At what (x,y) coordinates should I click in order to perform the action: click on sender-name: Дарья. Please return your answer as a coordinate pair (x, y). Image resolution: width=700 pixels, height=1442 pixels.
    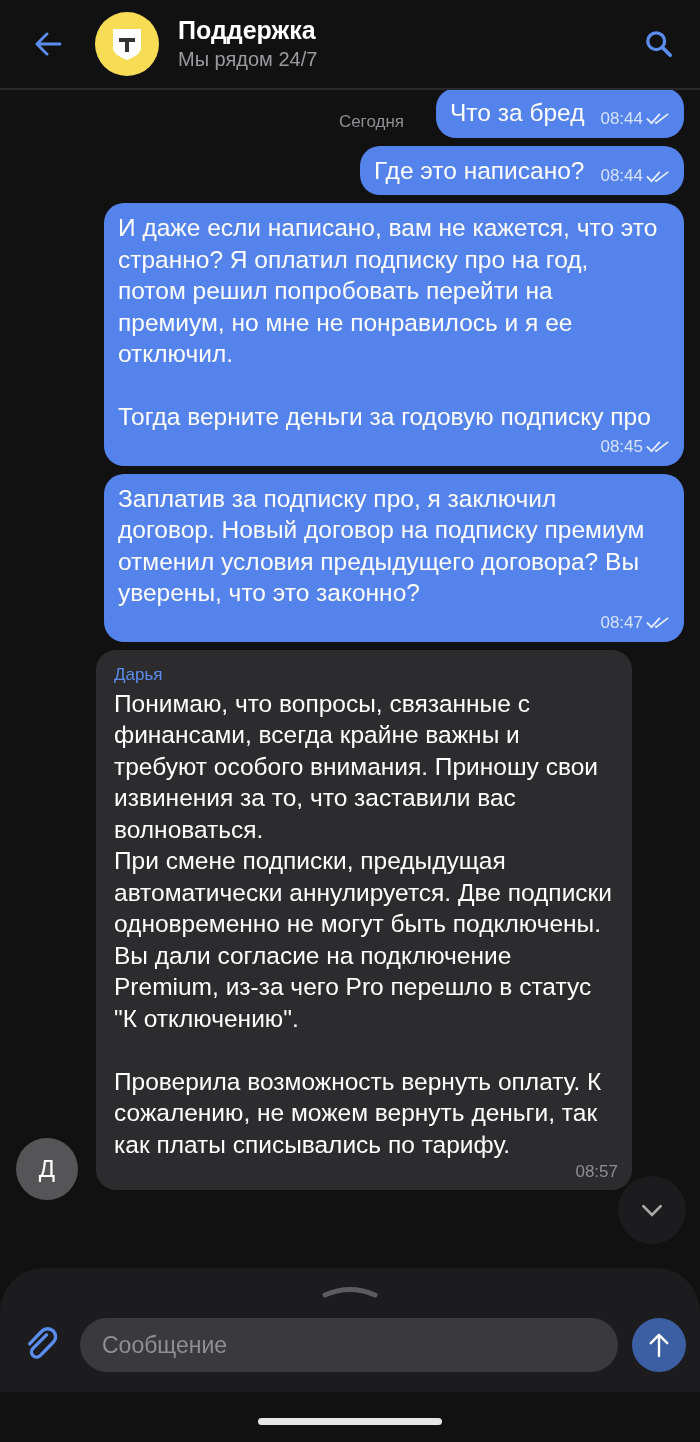
    Looking at the image, I should click on (138, 674).